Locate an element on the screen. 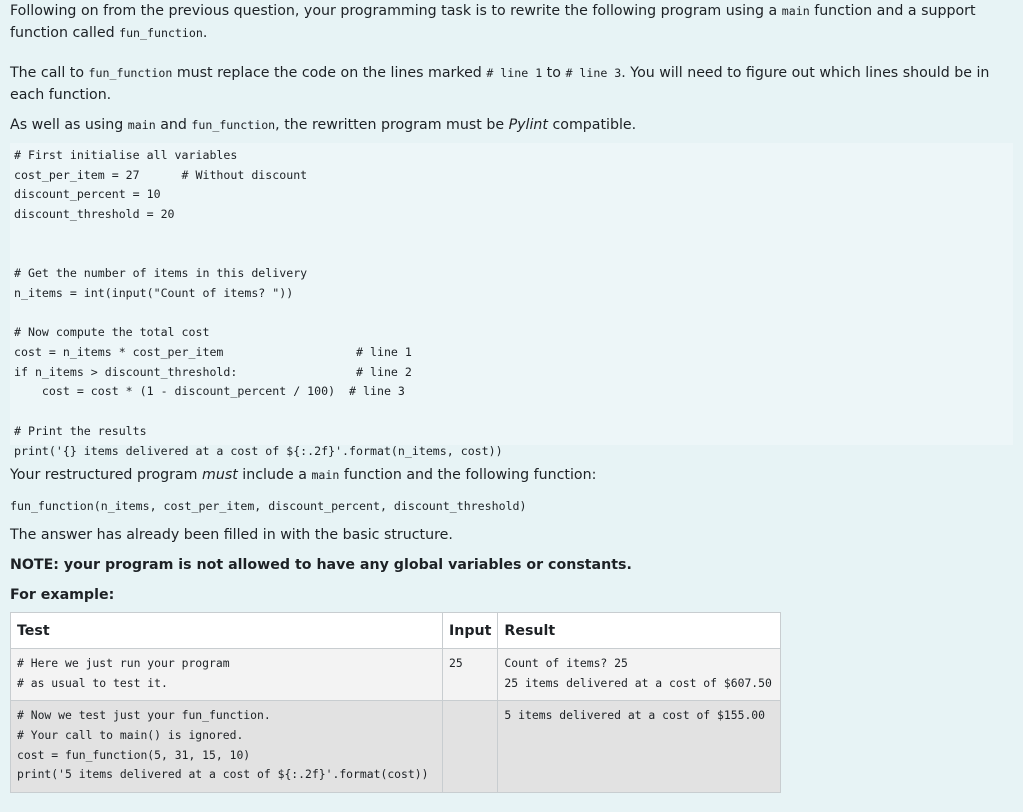 This screenshot has width=1023, height=812. inline-code-line-3: # line 3 is located at coordinates (593, 73).